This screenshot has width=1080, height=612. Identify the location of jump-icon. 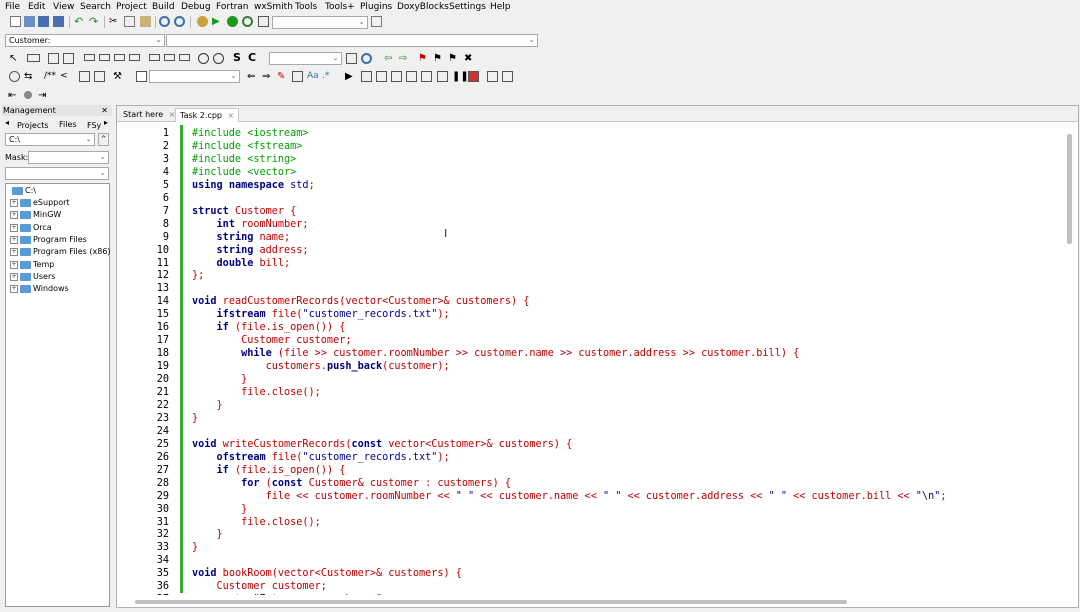
(351, 58).